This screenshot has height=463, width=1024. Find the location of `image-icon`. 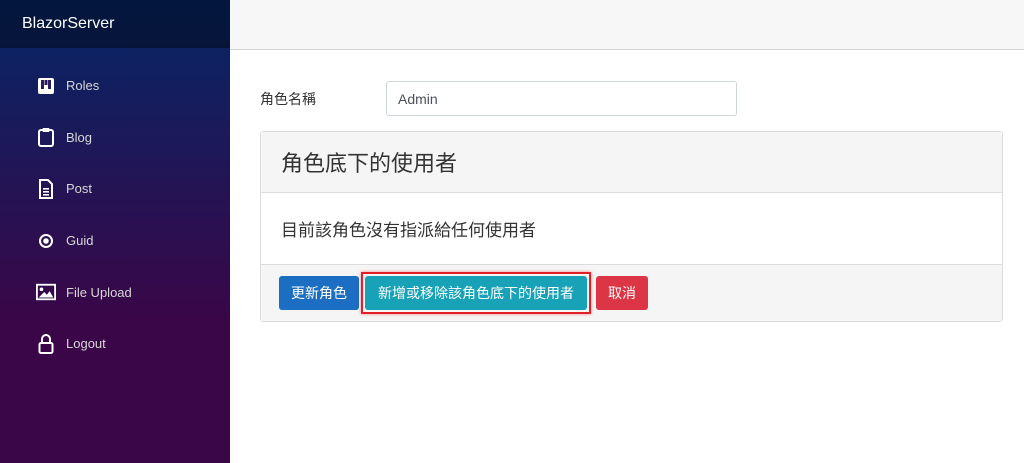

image-icon is located at coordinates (46, 292).